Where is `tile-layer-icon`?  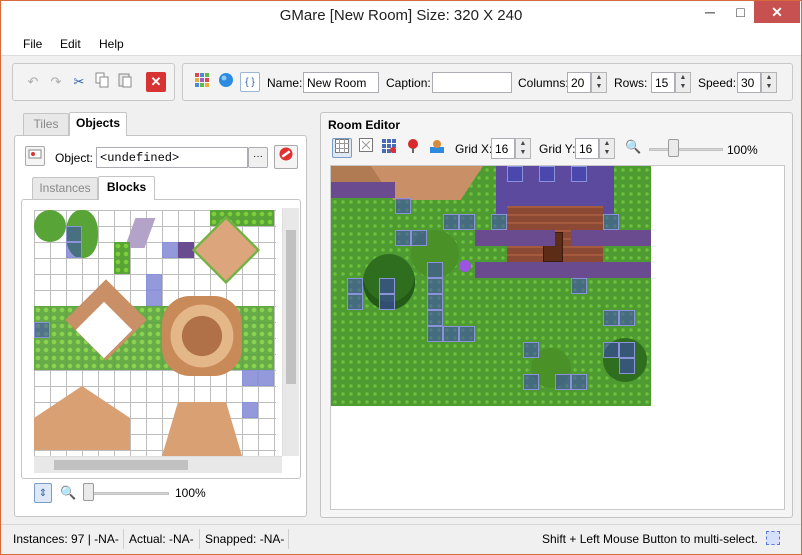
tile-layer-icon is located at coordinates (389, 148).